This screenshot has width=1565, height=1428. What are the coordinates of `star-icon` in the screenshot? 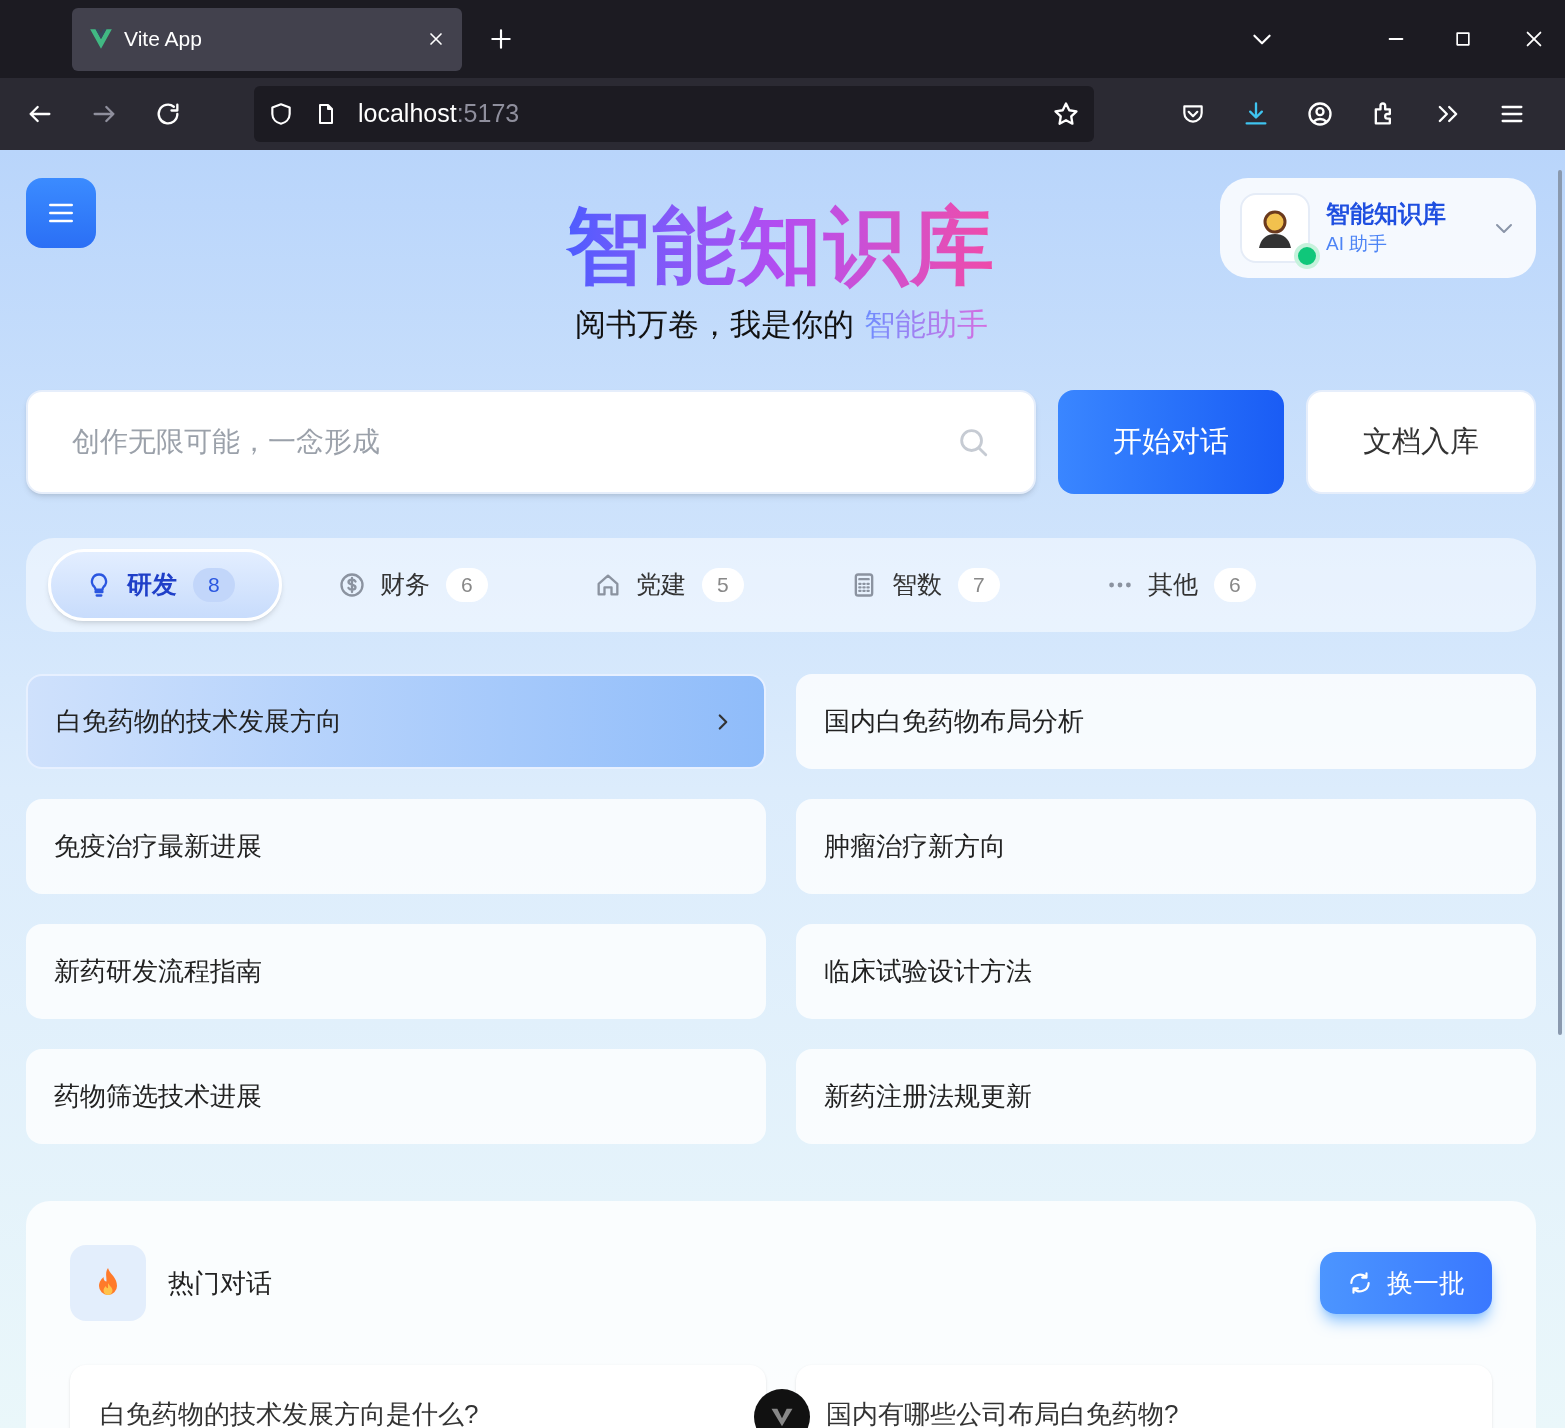 It's located at (1066, 114).